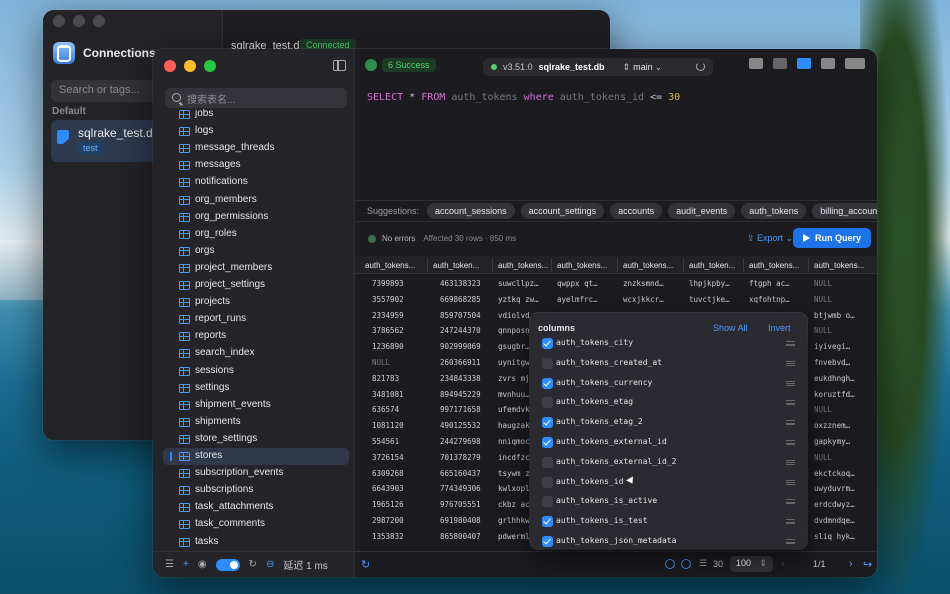 The height and width of the screenshot is (594, 950). Describe the element at coordinates (388, 394) in the screenshot. I see `table-cell: 3481081` at that location.